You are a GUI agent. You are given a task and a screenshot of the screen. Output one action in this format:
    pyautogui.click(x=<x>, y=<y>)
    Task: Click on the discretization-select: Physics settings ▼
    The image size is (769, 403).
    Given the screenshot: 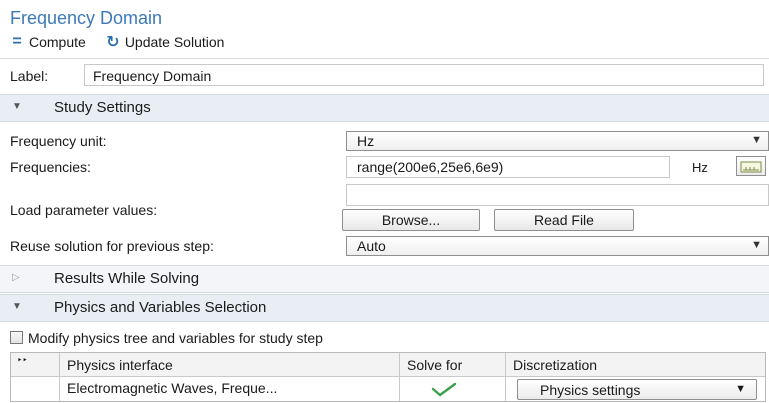 What is the action you would take?
    pyautogui.click(x=637, y=389)
    